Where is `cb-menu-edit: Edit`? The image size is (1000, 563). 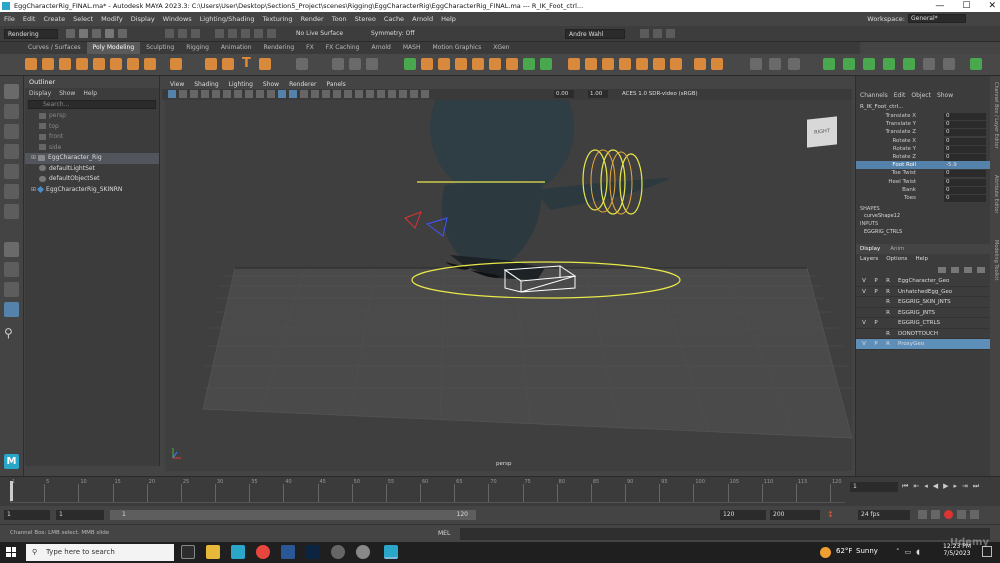 cb-menu-edit: Edit is located at coordinates (900, 95).